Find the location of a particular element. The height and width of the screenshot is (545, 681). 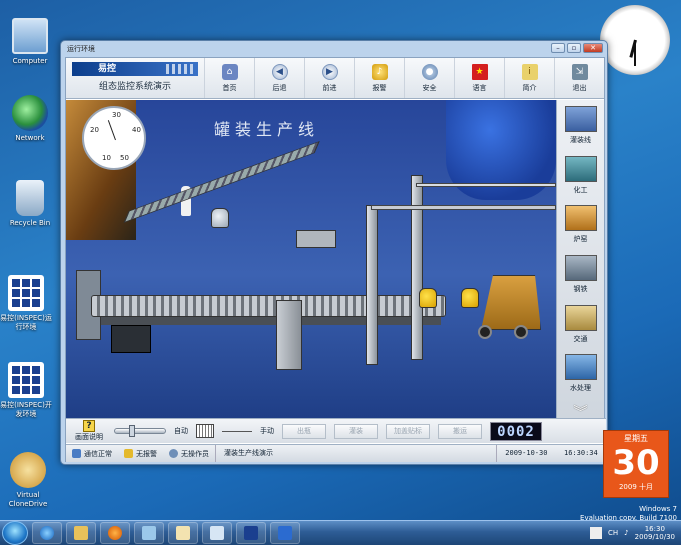

calendar-gadget: 星期五 30 2009 十月 is located at coordinates (636, 464).